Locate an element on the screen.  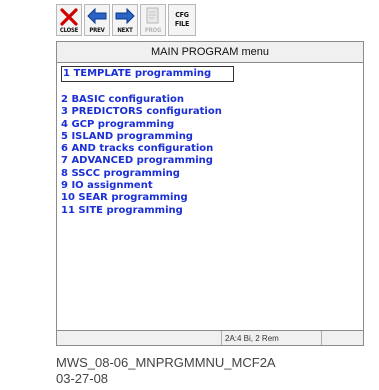
status-cell-end is located at coordinates (342, 338).